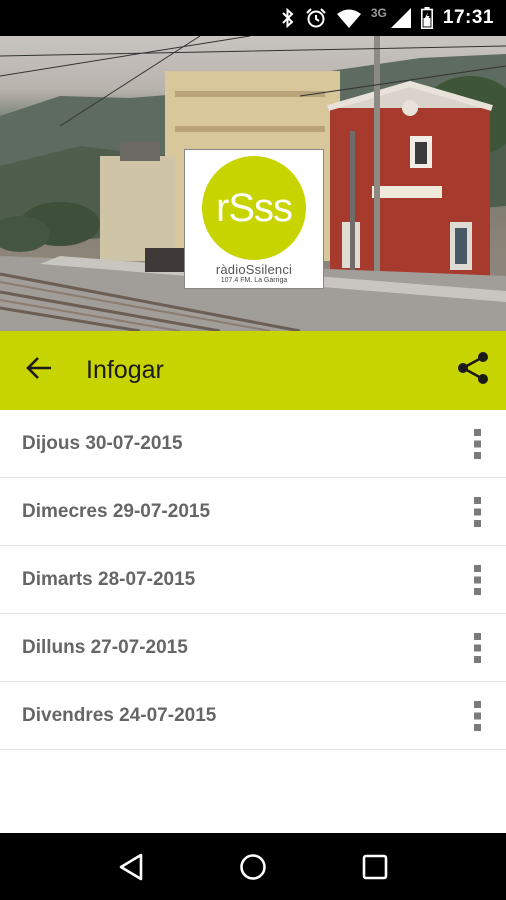 The image size is (506, 900). I want to click on list-item: Dimarts 28-07-2015, so click(253, 580).